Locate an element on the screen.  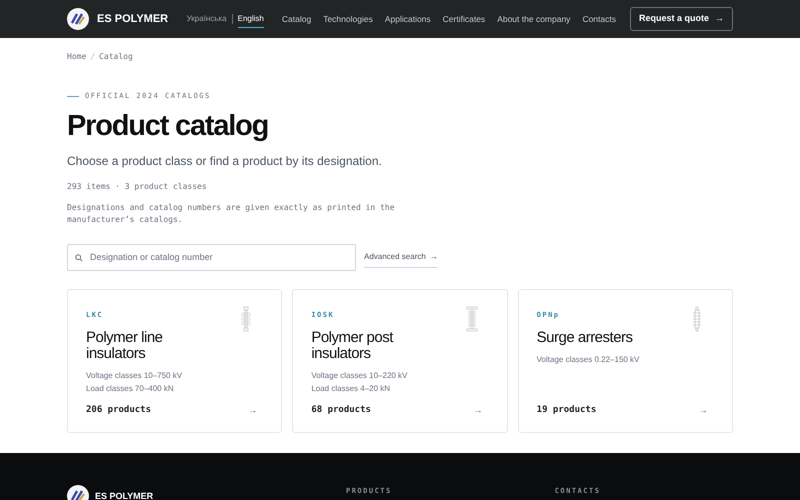
product-count: 19 products is located at coordinates (566, 410).